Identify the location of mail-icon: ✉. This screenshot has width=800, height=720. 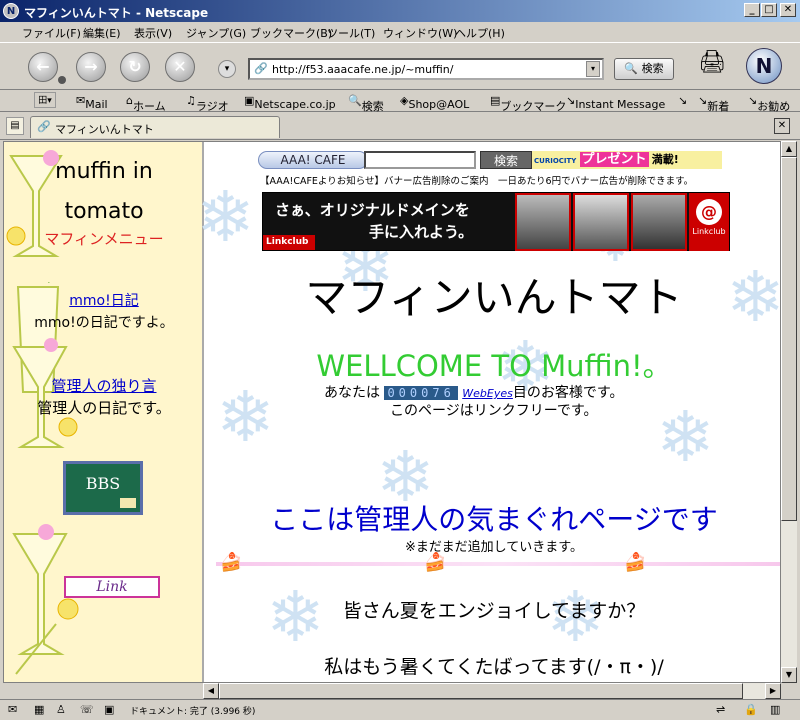
(12, 709).